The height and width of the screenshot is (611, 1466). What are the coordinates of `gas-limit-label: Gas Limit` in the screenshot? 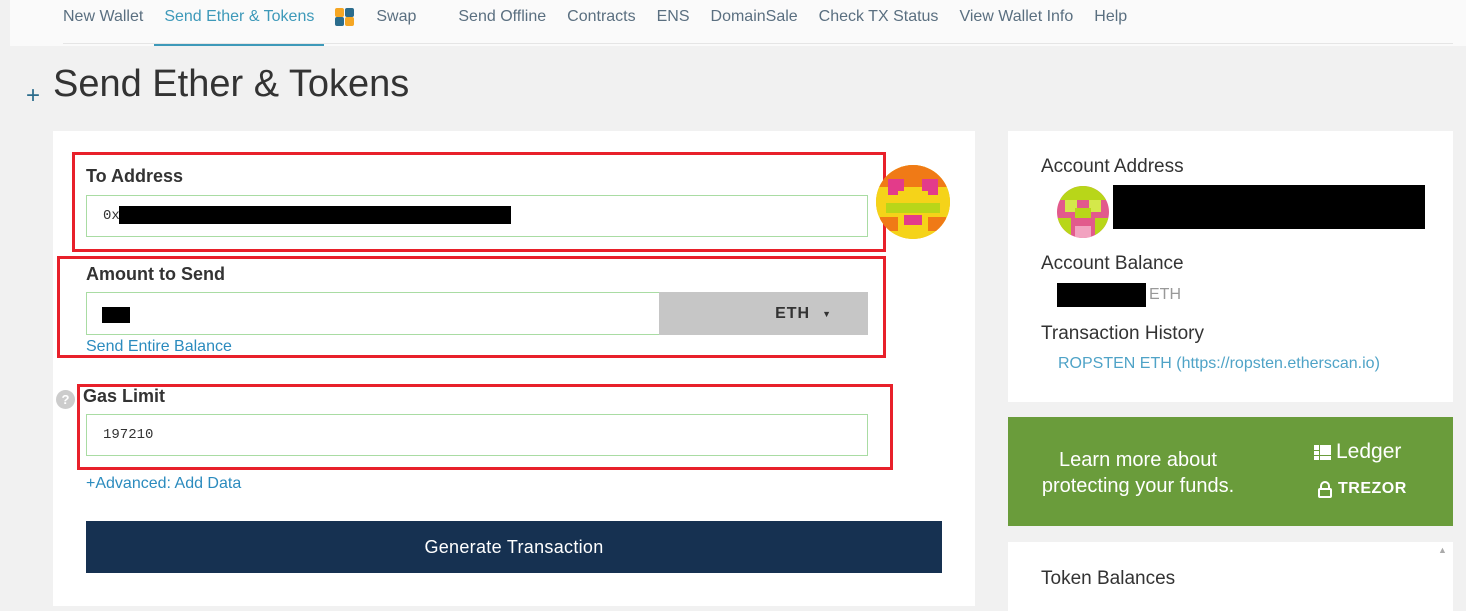 It's located at (124, 396).